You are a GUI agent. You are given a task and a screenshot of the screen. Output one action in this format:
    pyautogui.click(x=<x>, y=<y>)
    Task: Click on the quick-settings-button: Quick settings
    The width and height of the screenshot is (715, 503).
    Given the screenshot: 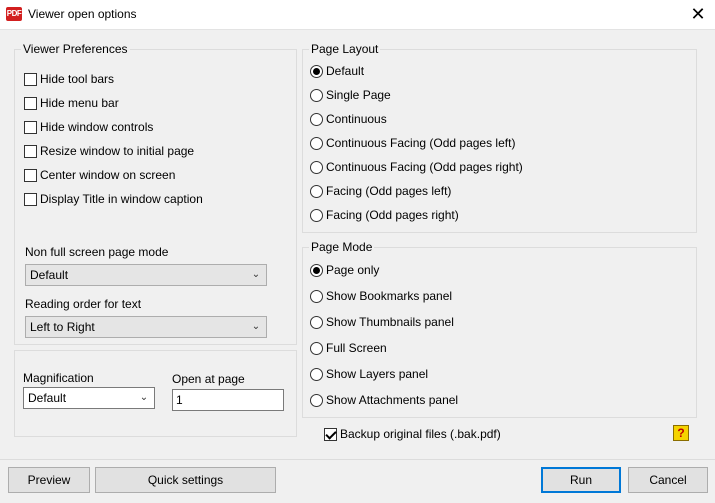 What is the action you would take?
    pyautogui.click(x=185, y=480)
    